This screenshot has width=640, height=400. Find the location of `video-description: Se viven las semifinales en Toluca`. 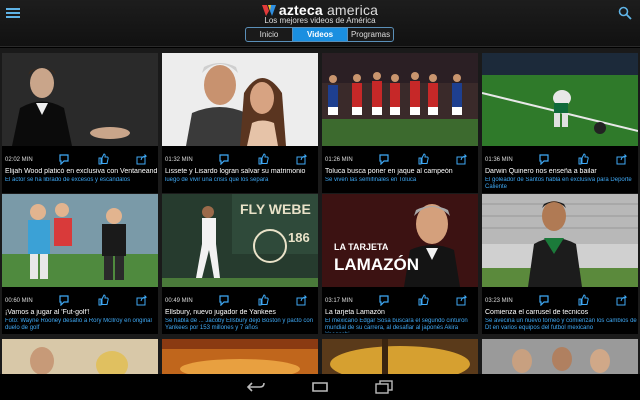

video-description: Se viven las semifinales en Toluca is located at coordinates (371, 180).